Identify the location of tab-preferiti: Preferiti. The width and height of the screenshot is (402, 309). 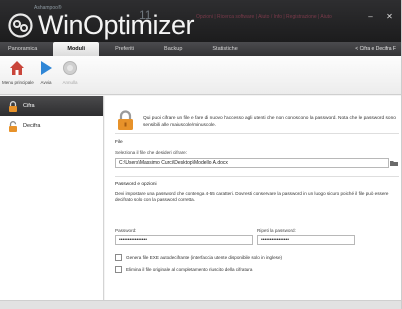
(127, 49).